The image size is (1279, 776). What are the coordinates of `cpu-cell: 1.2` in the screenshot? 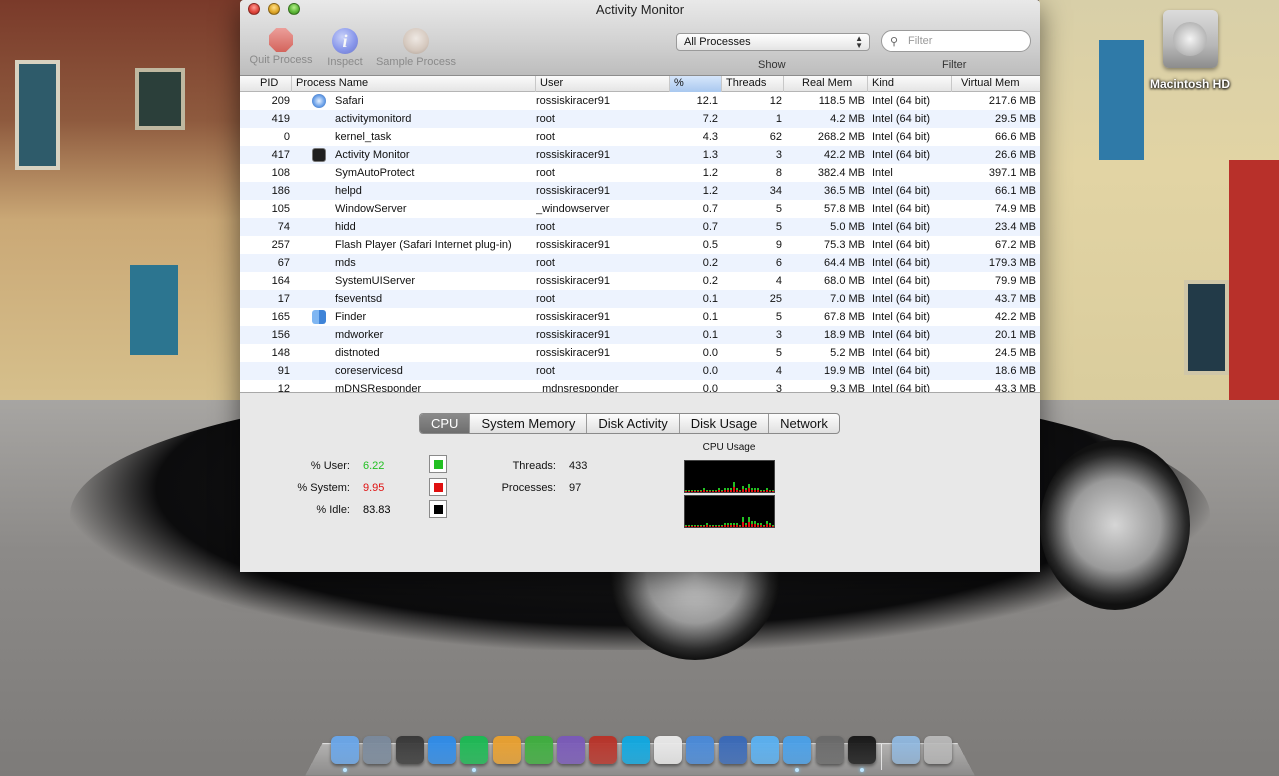 It's located at (710, 191).